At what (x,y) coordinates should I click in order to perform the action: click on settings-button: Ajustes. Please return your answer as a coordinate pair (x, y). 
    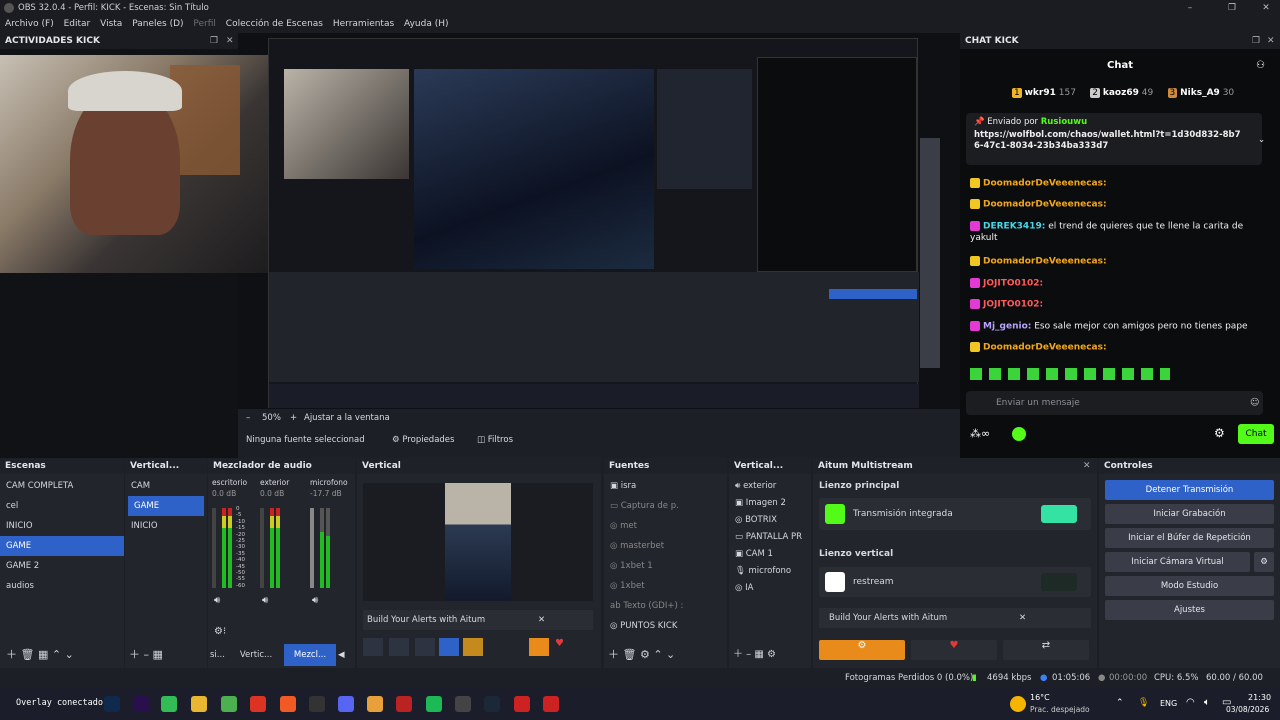
    Looking at the image, I should click on (1189, 610).